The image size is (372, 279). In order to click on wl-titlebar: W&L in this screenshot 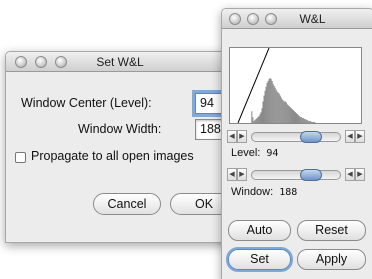, I will do `click(297, 19)`.